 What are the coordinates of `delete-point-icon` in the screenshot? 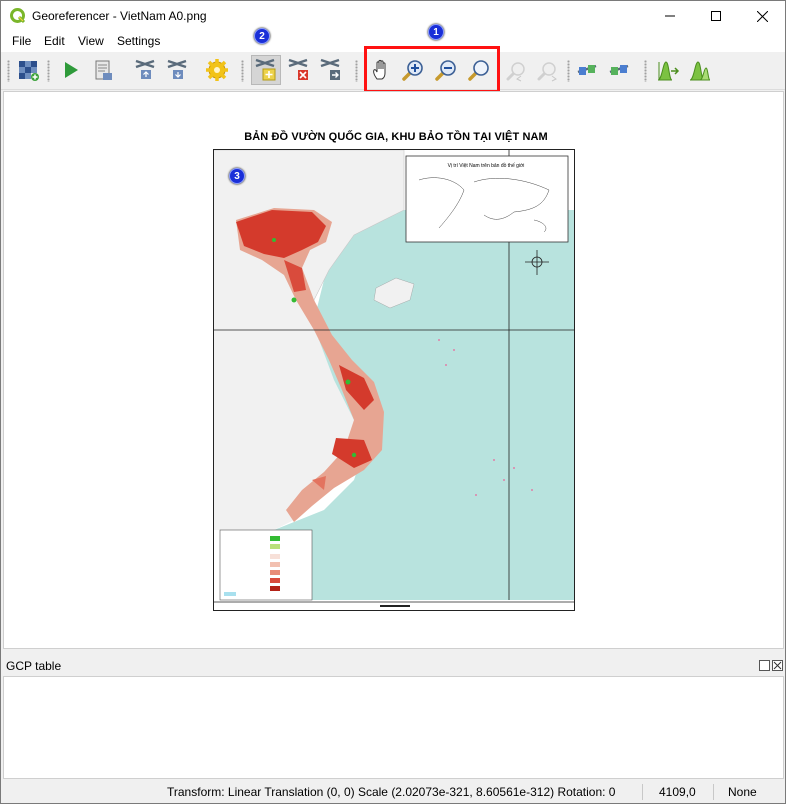 It's located at (298, 69).